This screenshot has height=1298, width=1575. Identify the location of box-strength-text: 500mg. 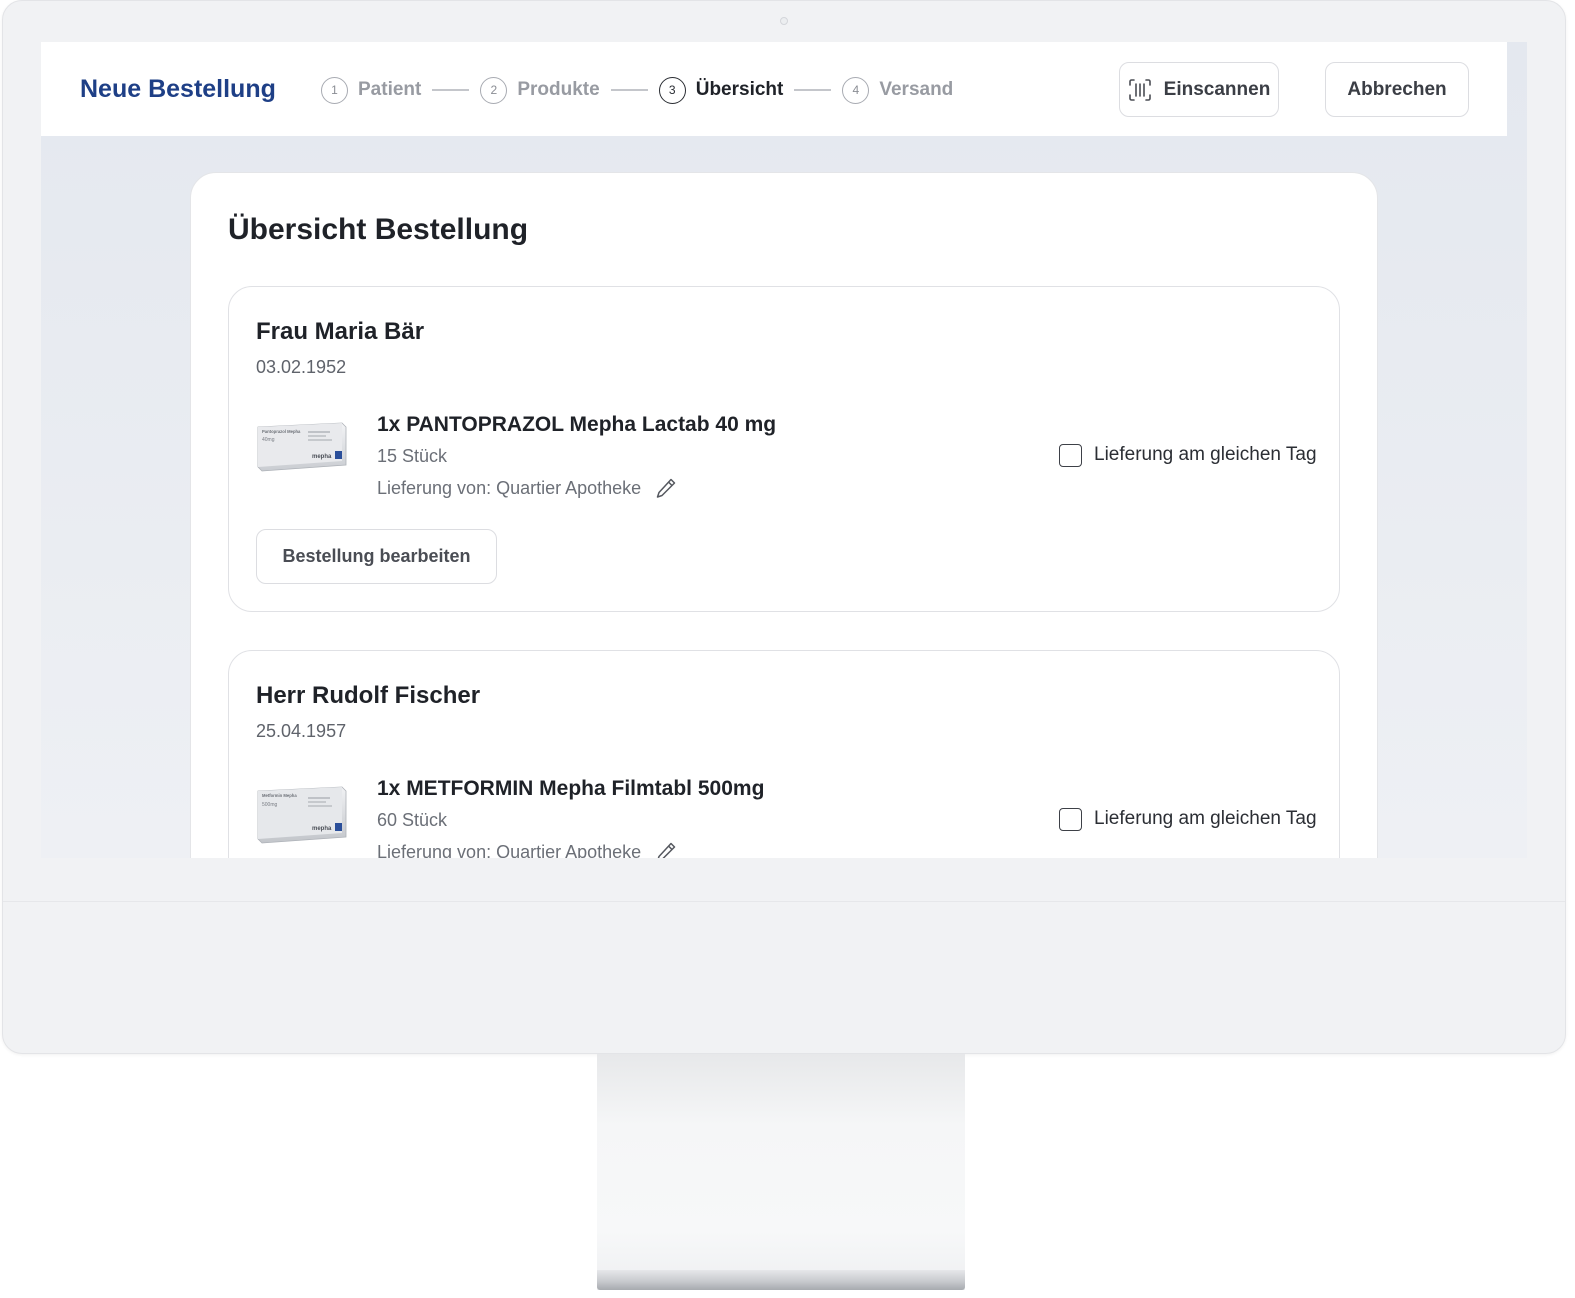
(270, 805).